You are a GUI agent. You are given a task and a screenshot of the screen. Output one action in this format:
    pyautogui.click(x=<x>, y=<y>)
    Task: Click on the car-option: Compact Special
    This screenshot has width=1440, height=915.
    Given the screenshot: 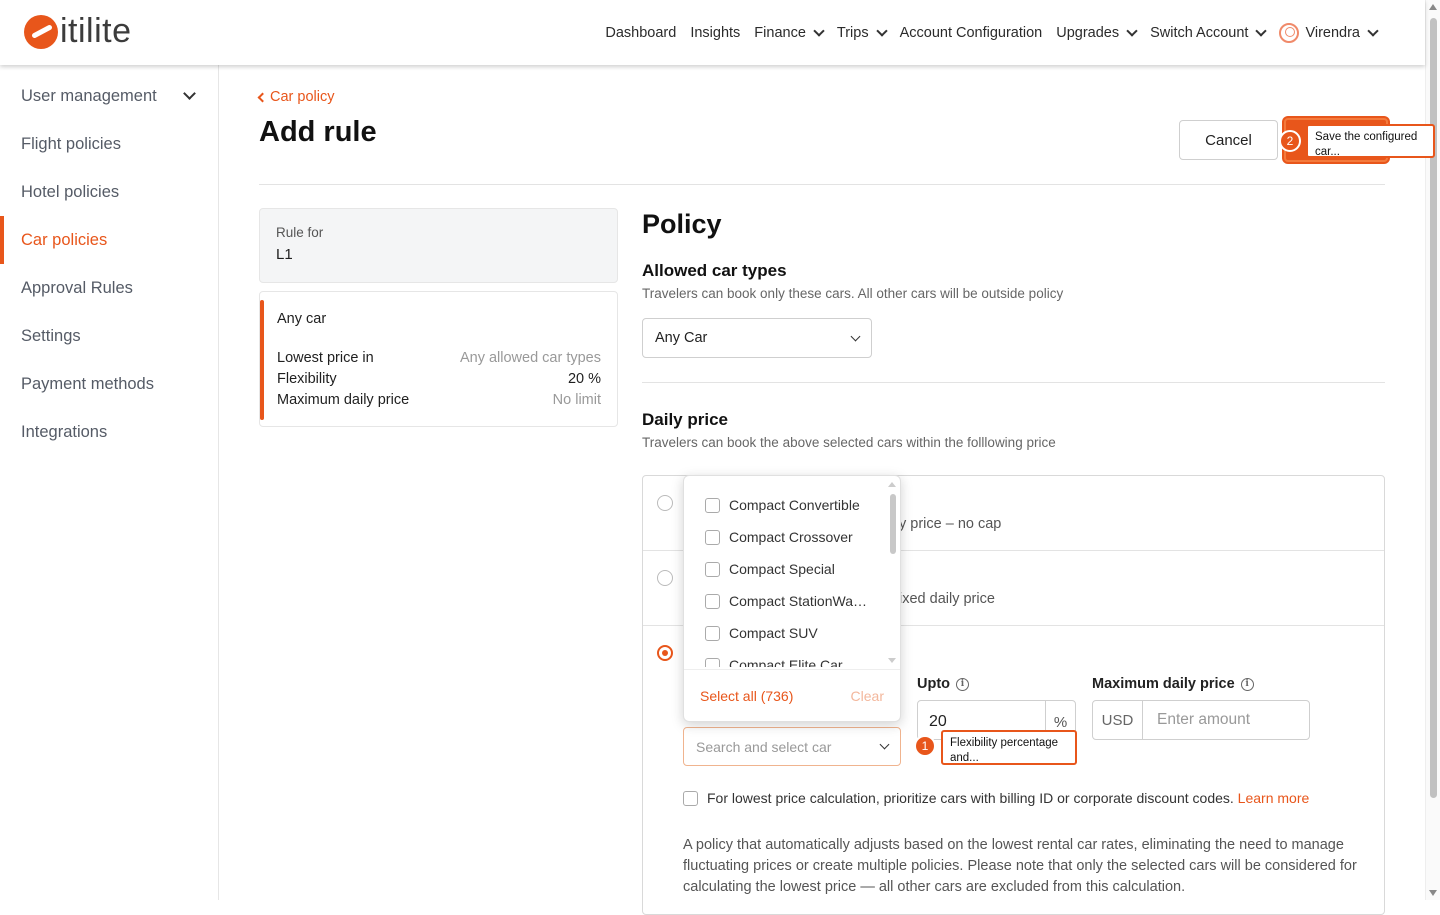 What is the action you would take?
    pyautogui.click(x=784, y=569)
    